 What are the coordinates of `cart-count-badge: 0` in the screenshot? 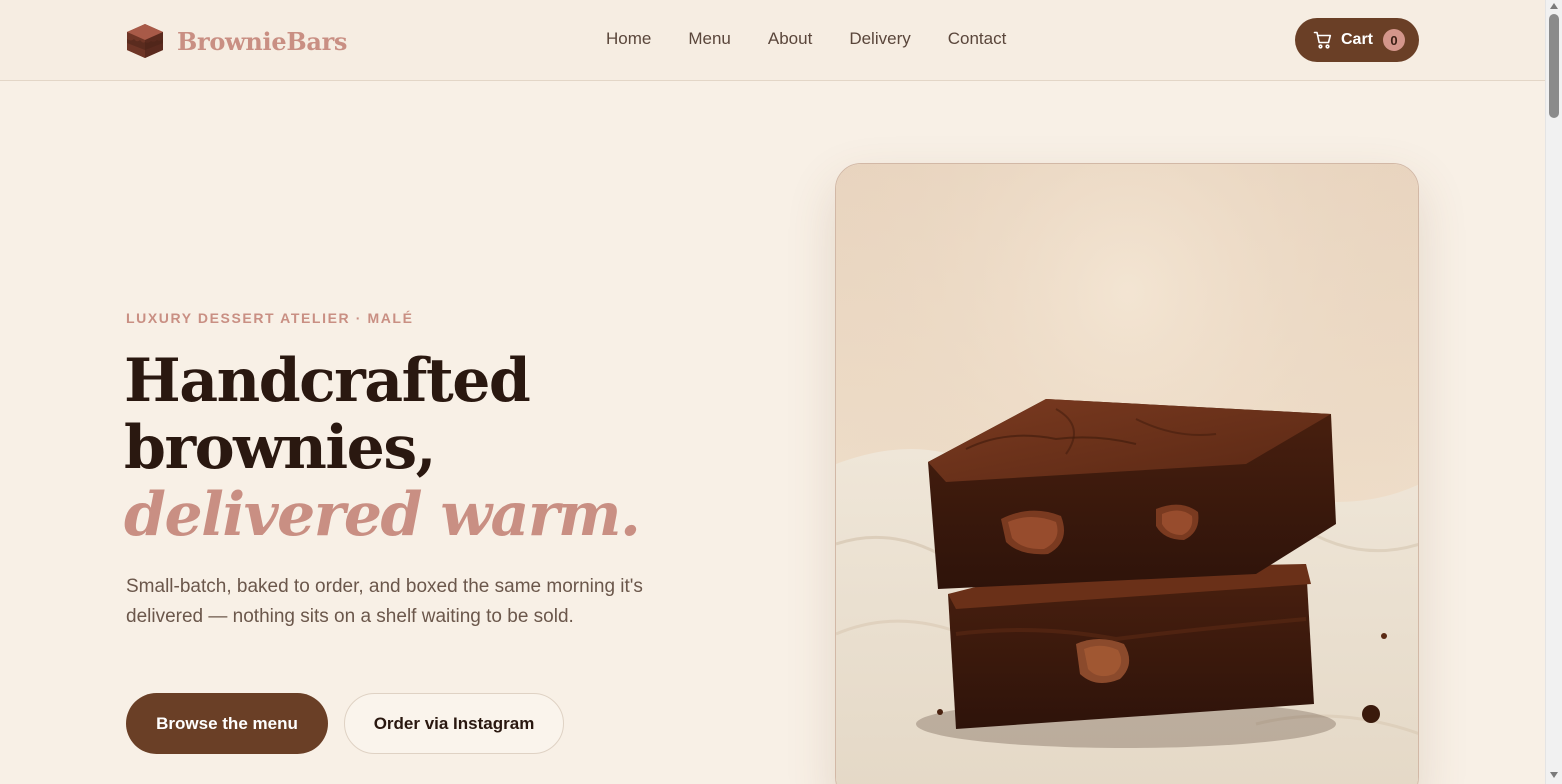 It's located at (1394, 40).